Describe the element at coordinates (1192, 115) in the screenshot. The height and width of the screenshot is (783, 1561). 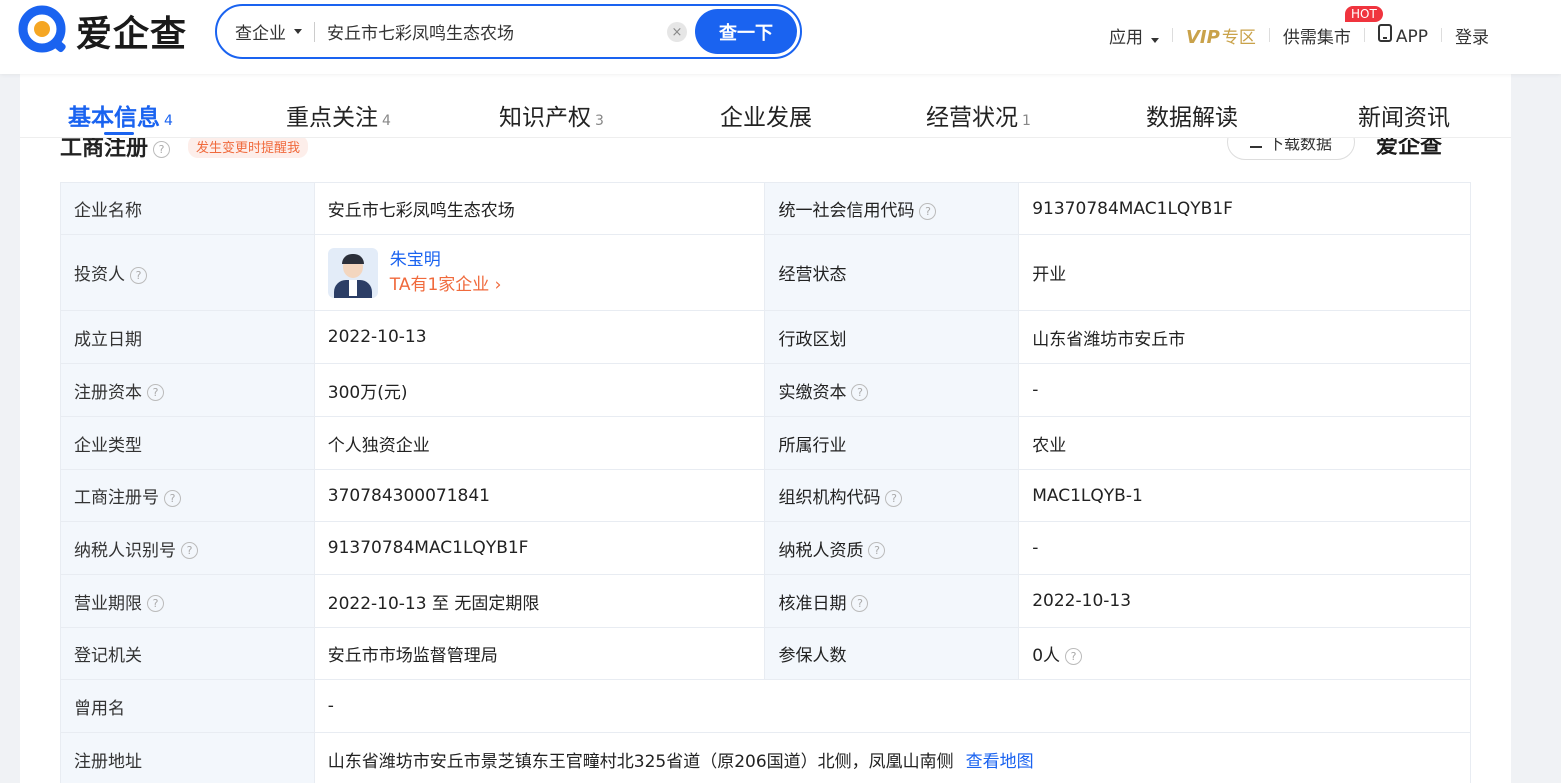
I see `tab-data-analysis: 数据解读` at that location.